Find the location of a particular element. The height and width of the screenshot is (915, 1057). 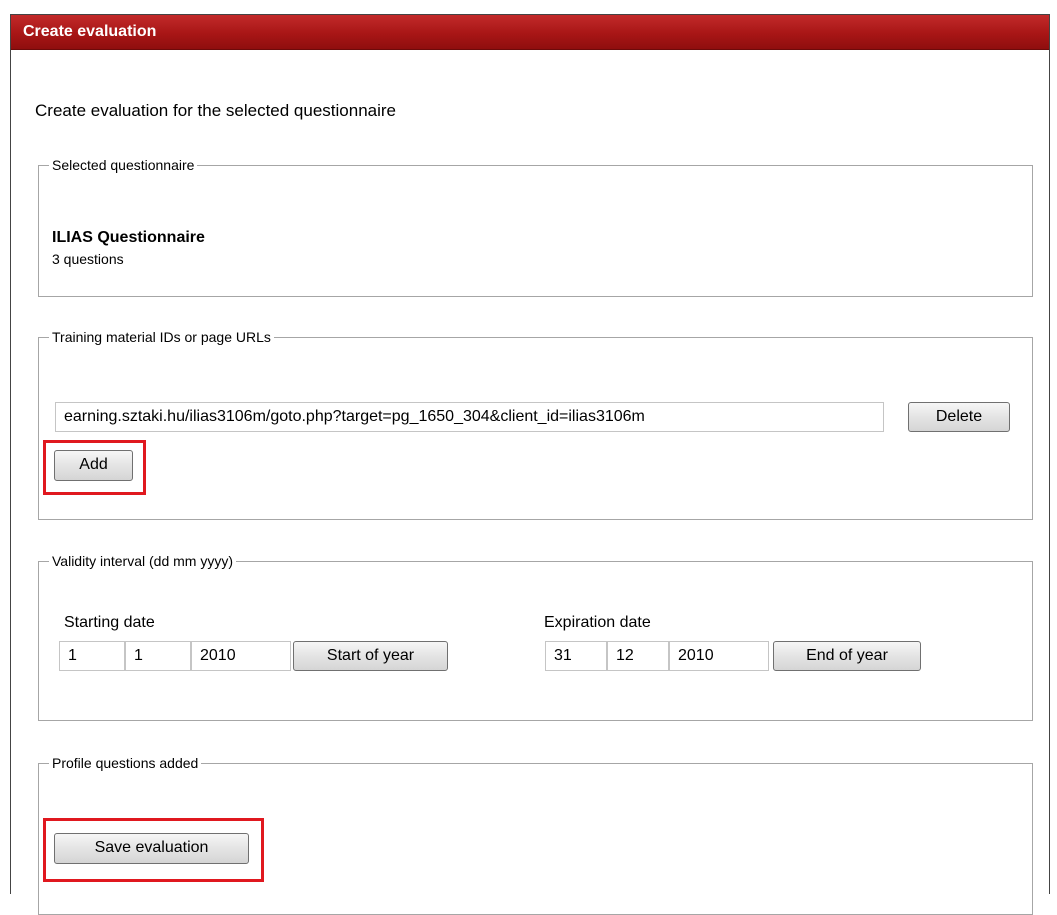

start-year-input: 2010 is located at coordinates (241, 656).